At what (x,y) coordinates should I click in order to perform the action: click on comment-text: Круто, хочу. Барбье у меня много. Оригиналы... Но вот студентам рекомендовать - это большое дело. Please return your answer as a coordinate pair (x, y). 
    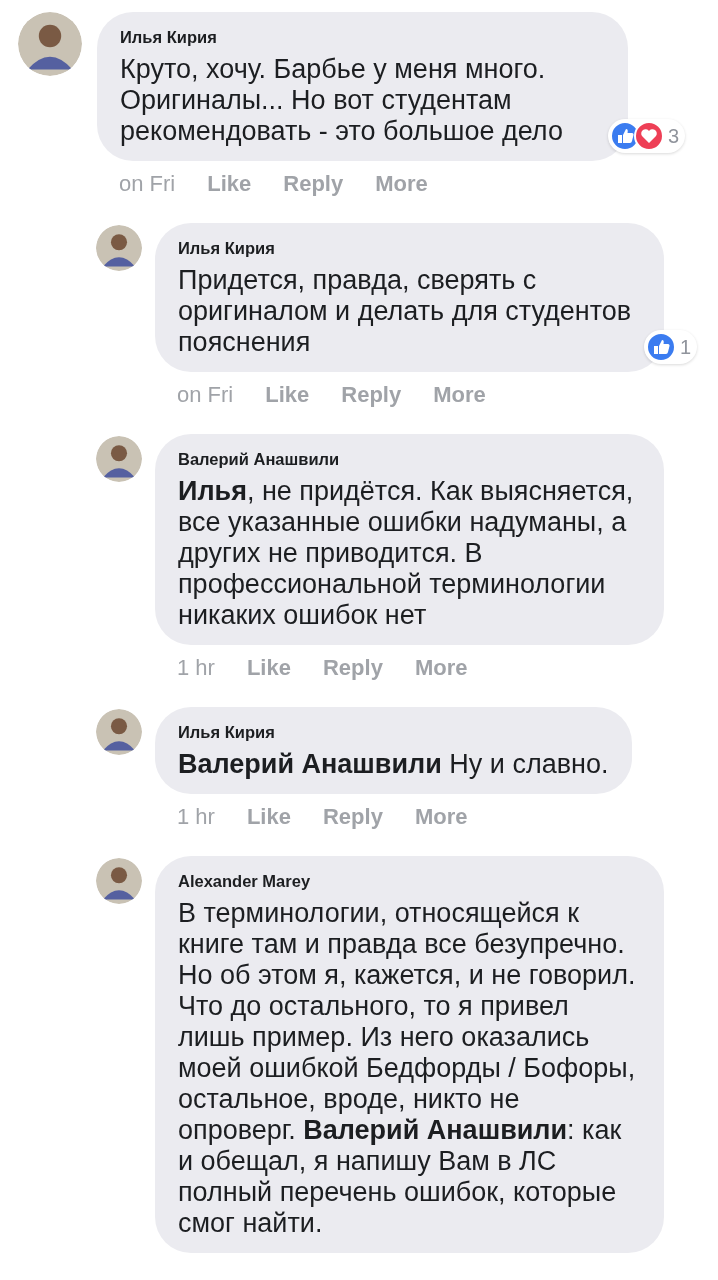
    Looking at the image, I should click on (342, 100).